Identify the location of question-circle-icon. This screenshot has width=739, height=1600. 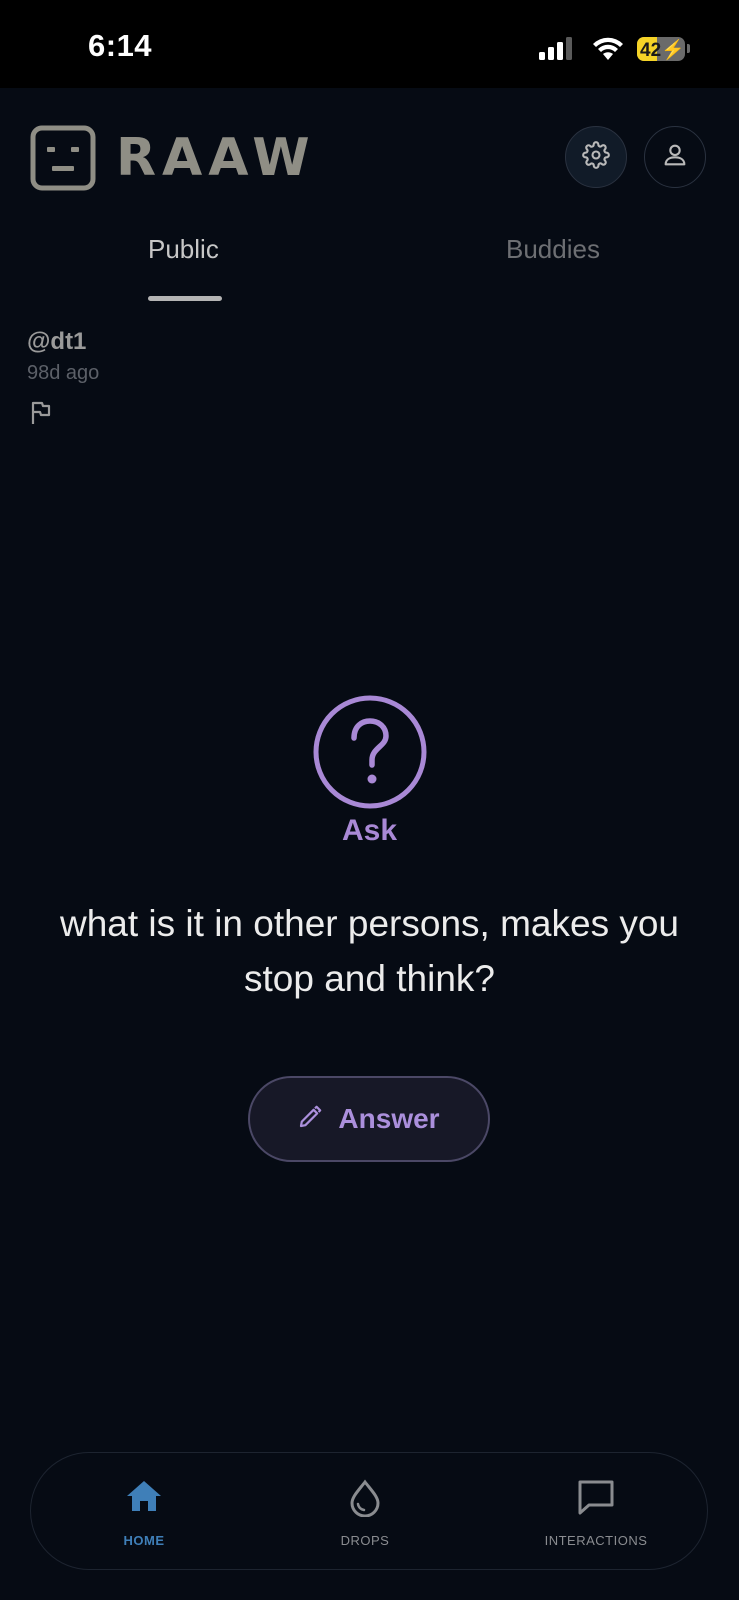
(370, 754).